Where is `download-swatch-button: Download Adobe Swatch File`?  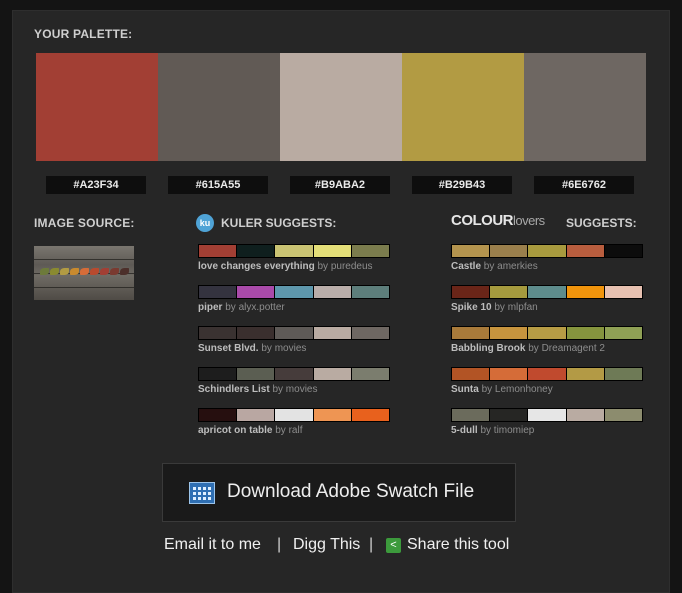 download-swatch-button: Download Adobe Swatch File is located at coordinates (339, 492).